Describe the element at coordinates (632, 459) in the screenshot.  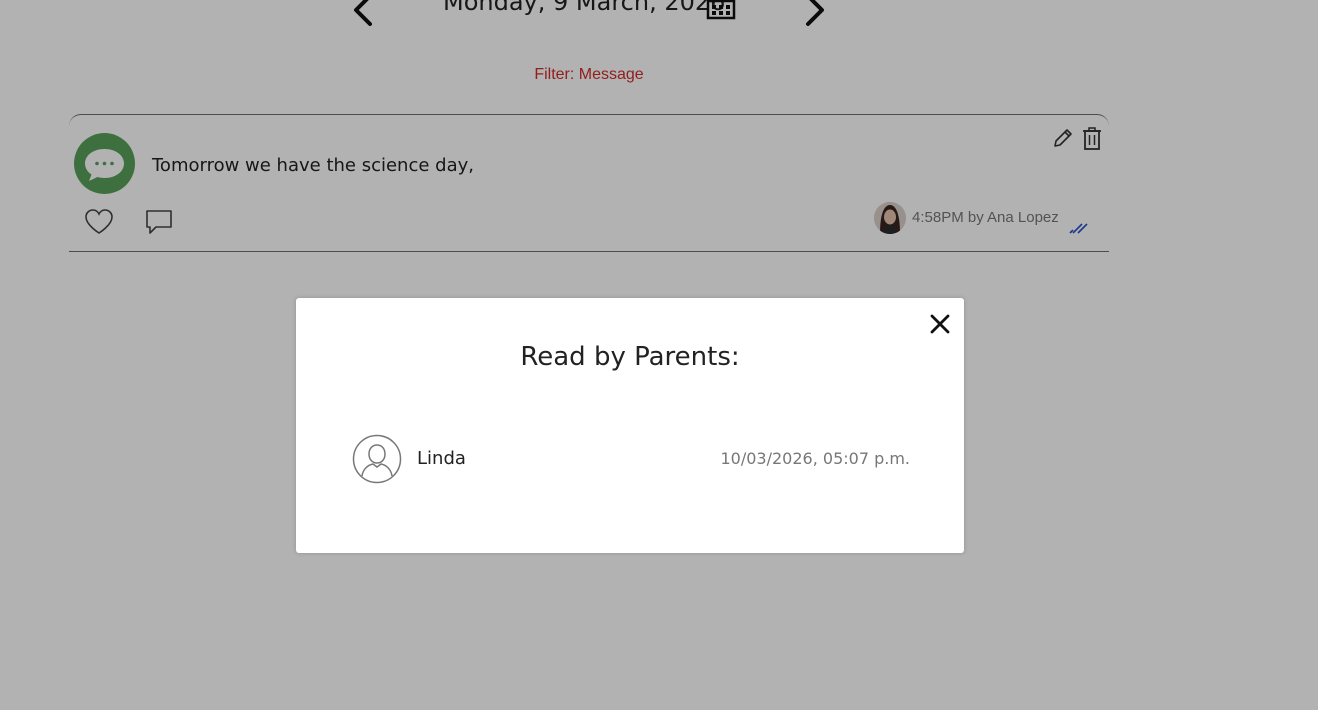
I see `reader-row: Linda 10/03/2026, 05:07 p.m.` at that location.